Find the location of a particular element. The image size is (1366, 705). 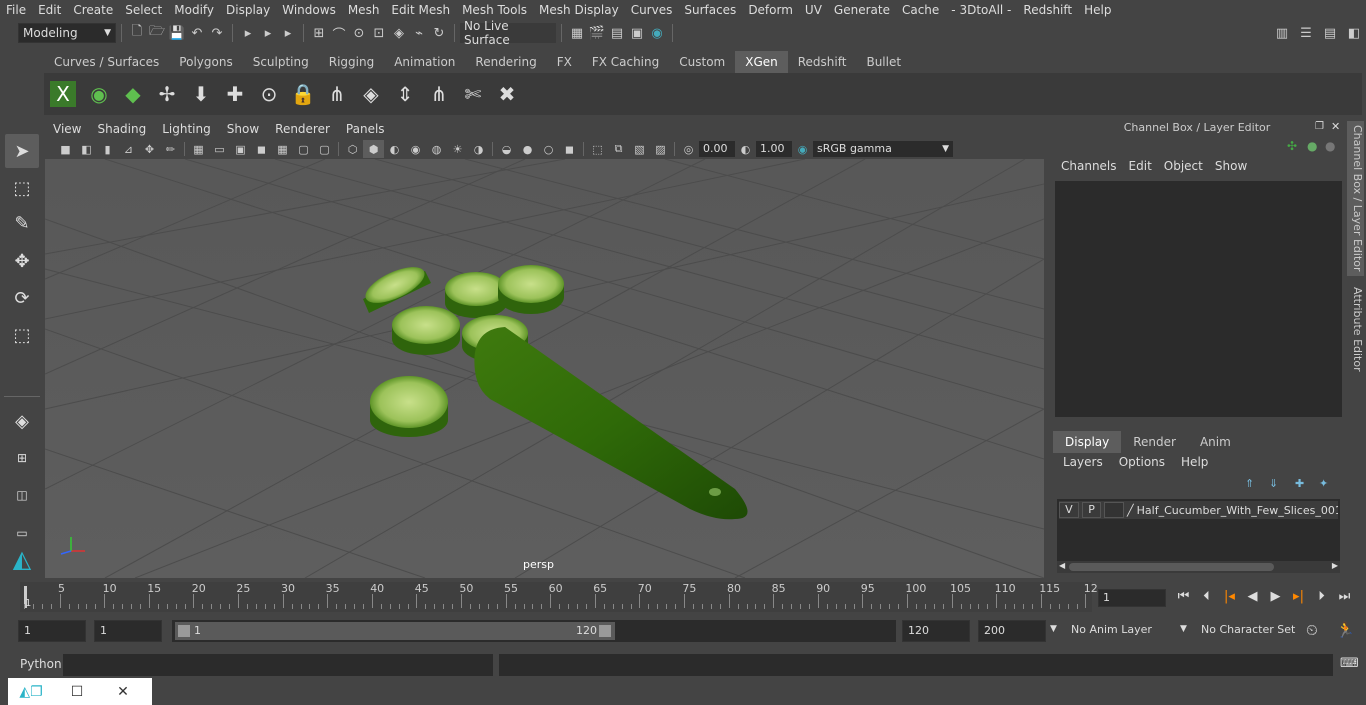

menu-file: File is located at coordinates (16, 10).